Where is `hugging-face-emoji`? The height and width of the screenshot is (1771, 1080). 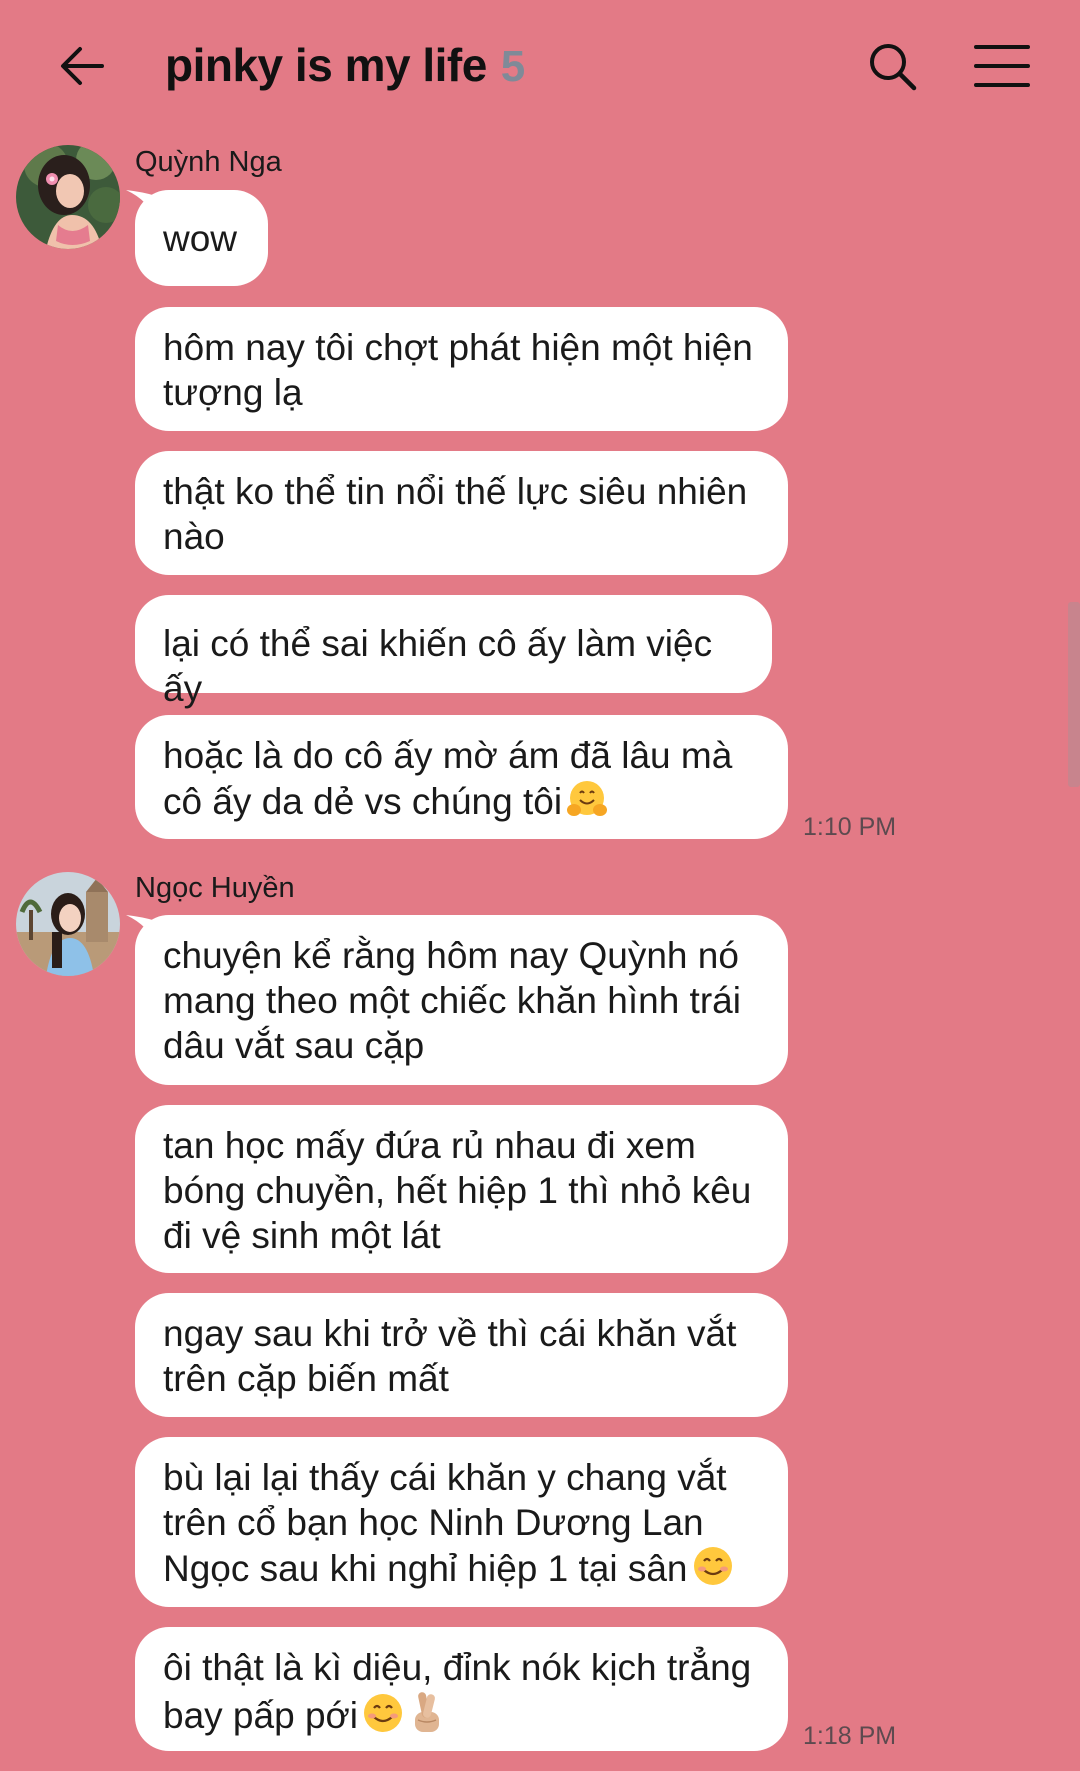
hugging-face-emoji is located at coordinates (587, 798).